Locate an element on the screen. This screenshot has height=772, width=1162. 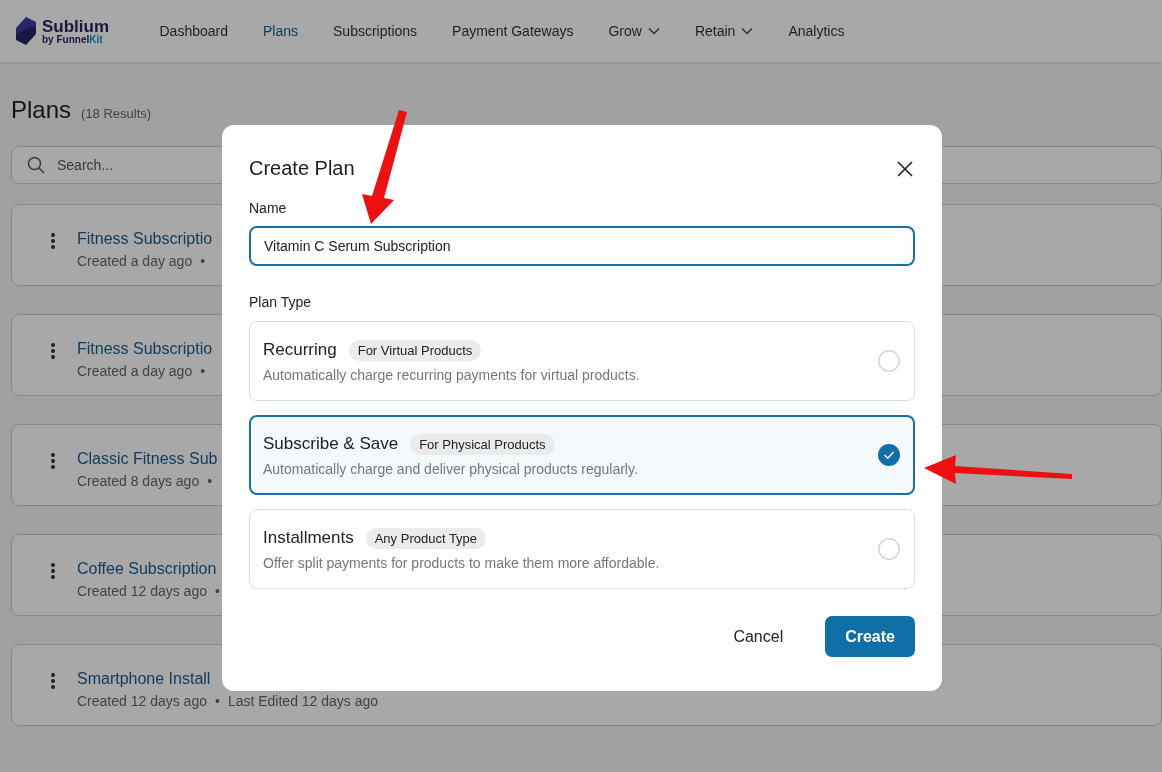
plan-title-link: Classic Fitness Sub is located at coordinates (147, 459).